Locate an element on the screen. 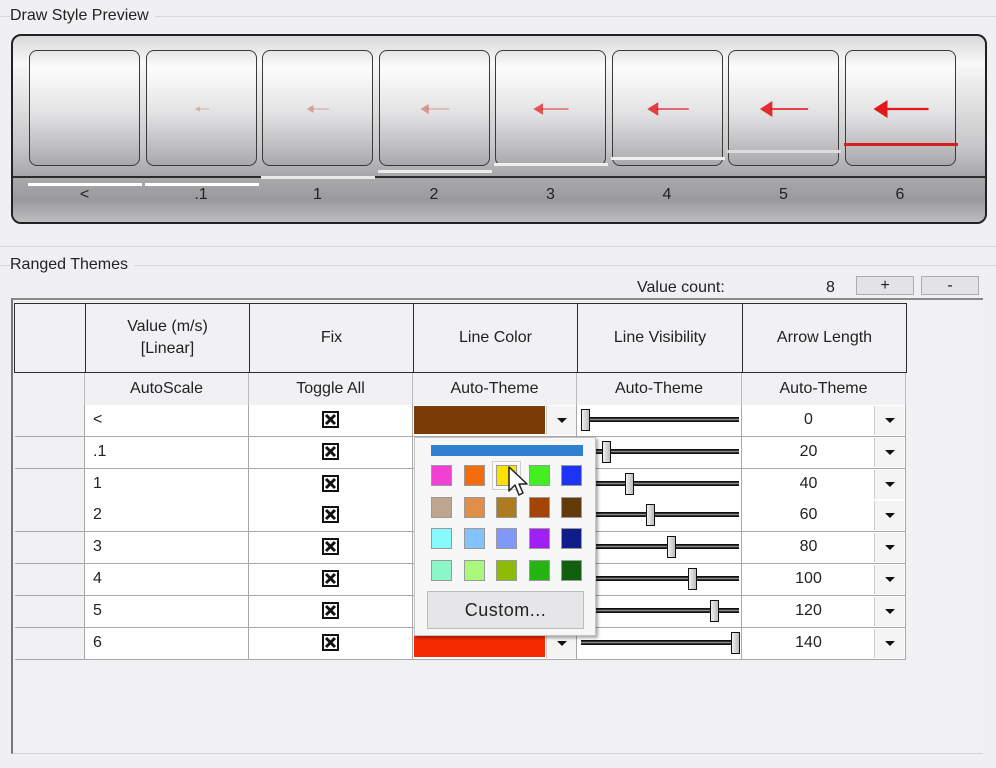 The image size is (996, 768). preview-label: 3 is located at coordinates (550, 194).